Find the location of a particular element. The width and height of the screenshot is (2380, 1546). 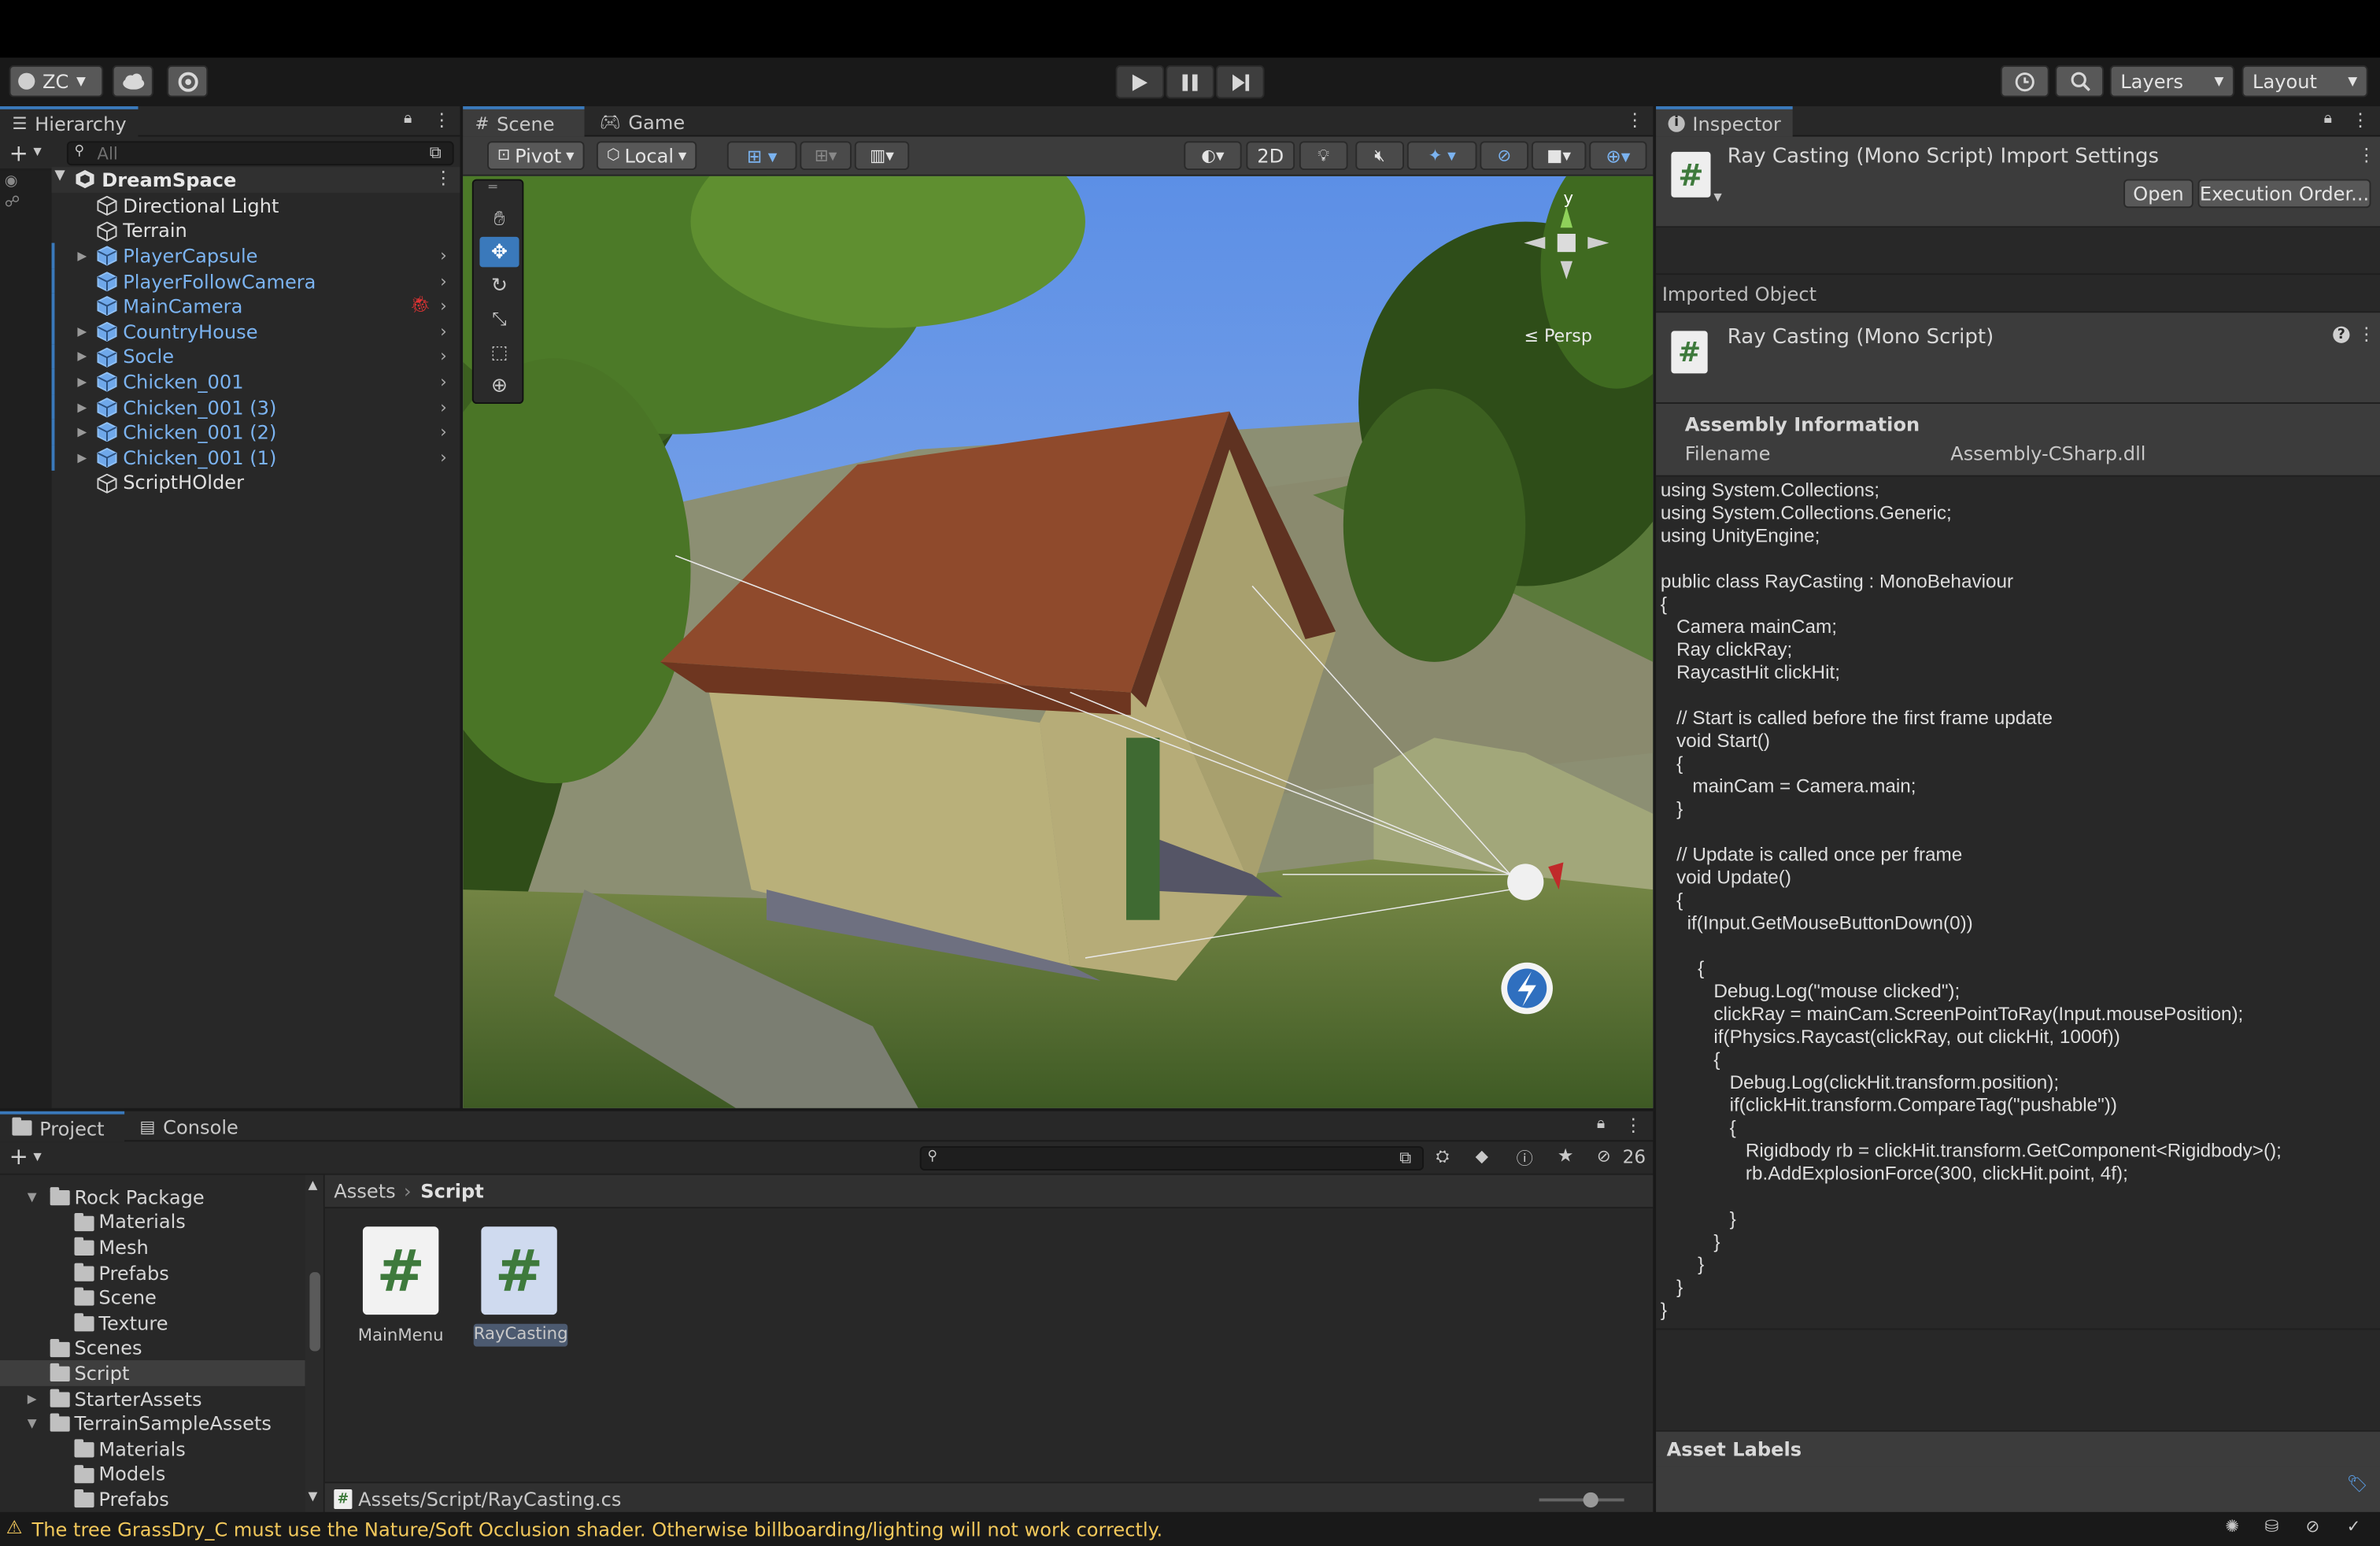

tab-game: 🎮︎ Game is located at coordinates (642, 121).